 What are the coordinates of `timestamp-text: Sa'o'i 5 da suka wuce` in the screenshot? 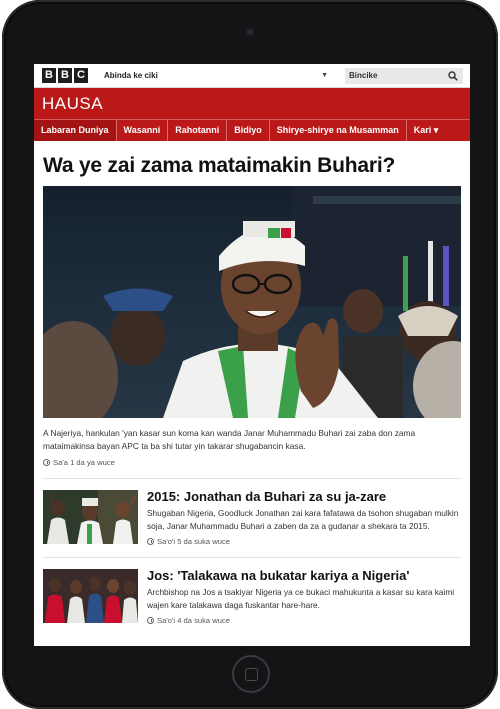 It's located at (193, 541).